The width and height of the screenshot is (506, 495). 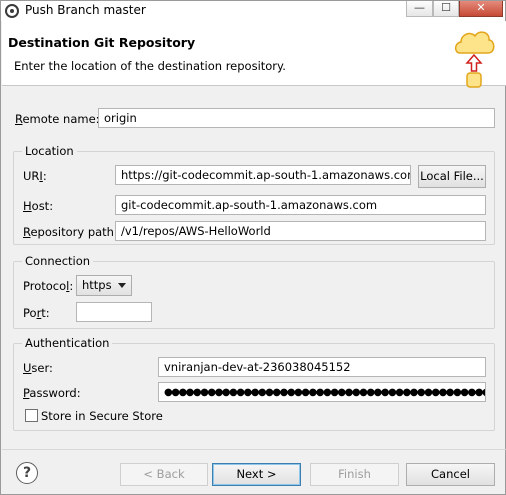 What do you see at coordinates (354, 474) in the screenshot?
I see `finish-button: Finish` at bounding box center [354, 474].